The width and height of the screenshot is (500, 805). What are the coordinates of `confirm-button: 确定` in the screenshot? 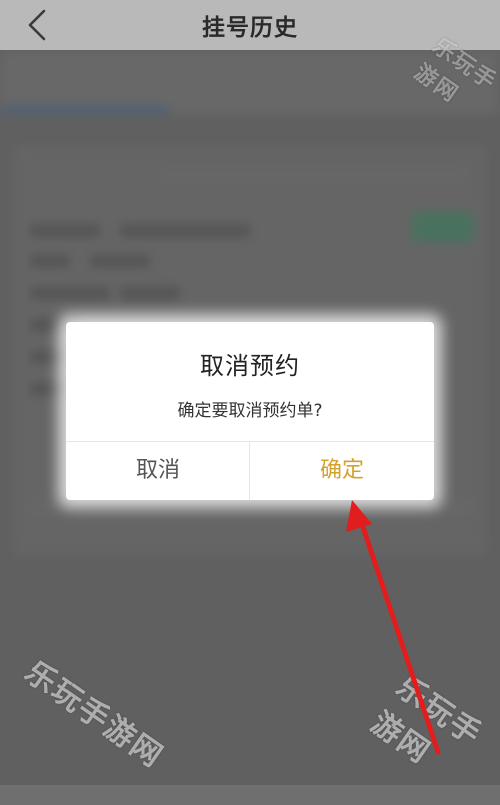 It's located at (342, 471).